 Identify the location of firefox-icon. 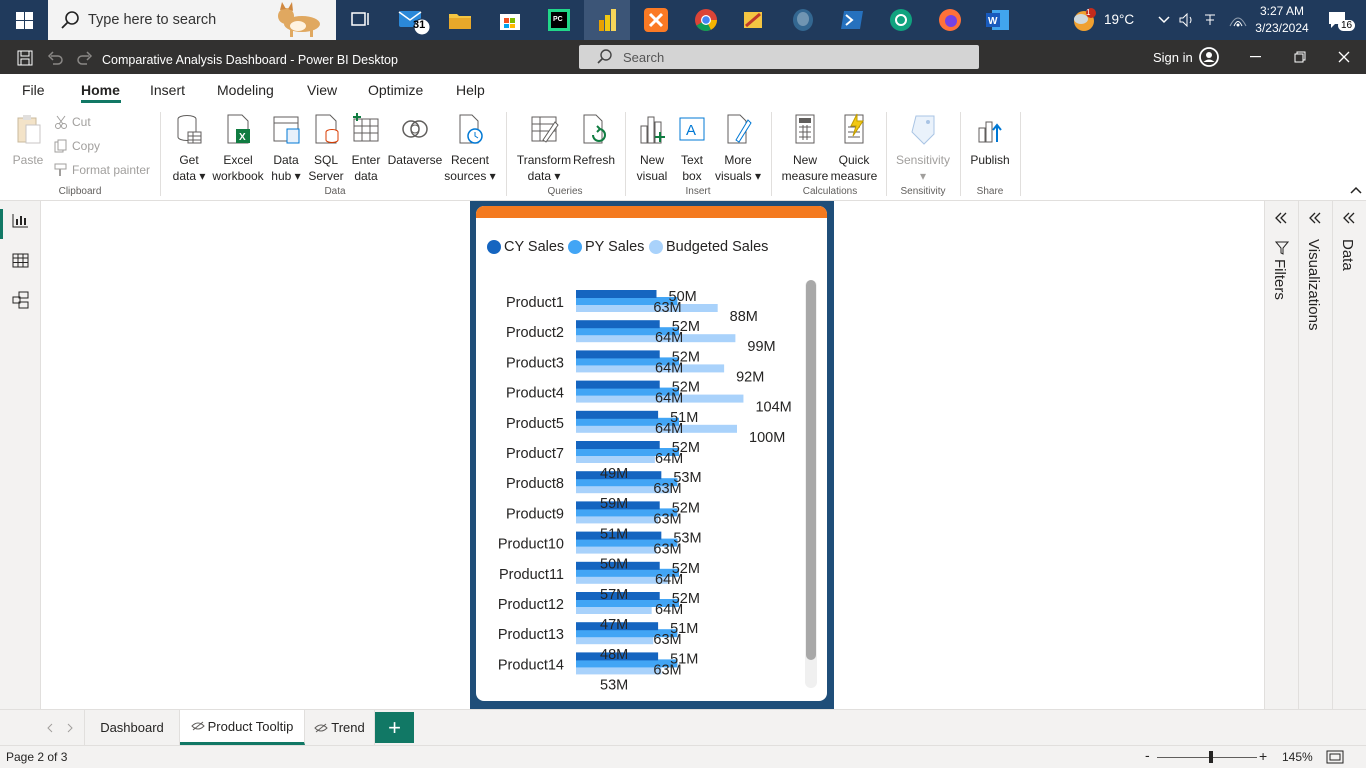
(950, 20).